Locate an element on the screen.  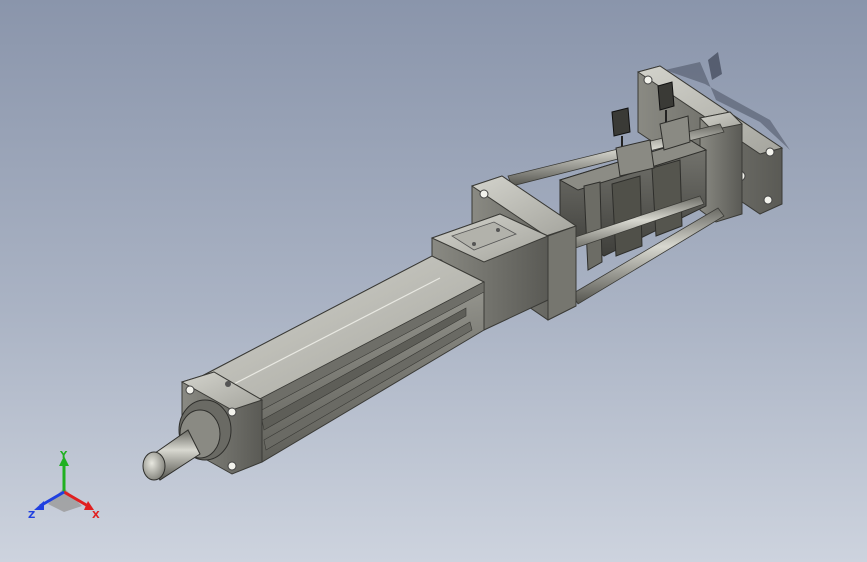
y-axis-label: Y is located at coordinates (63, 455).